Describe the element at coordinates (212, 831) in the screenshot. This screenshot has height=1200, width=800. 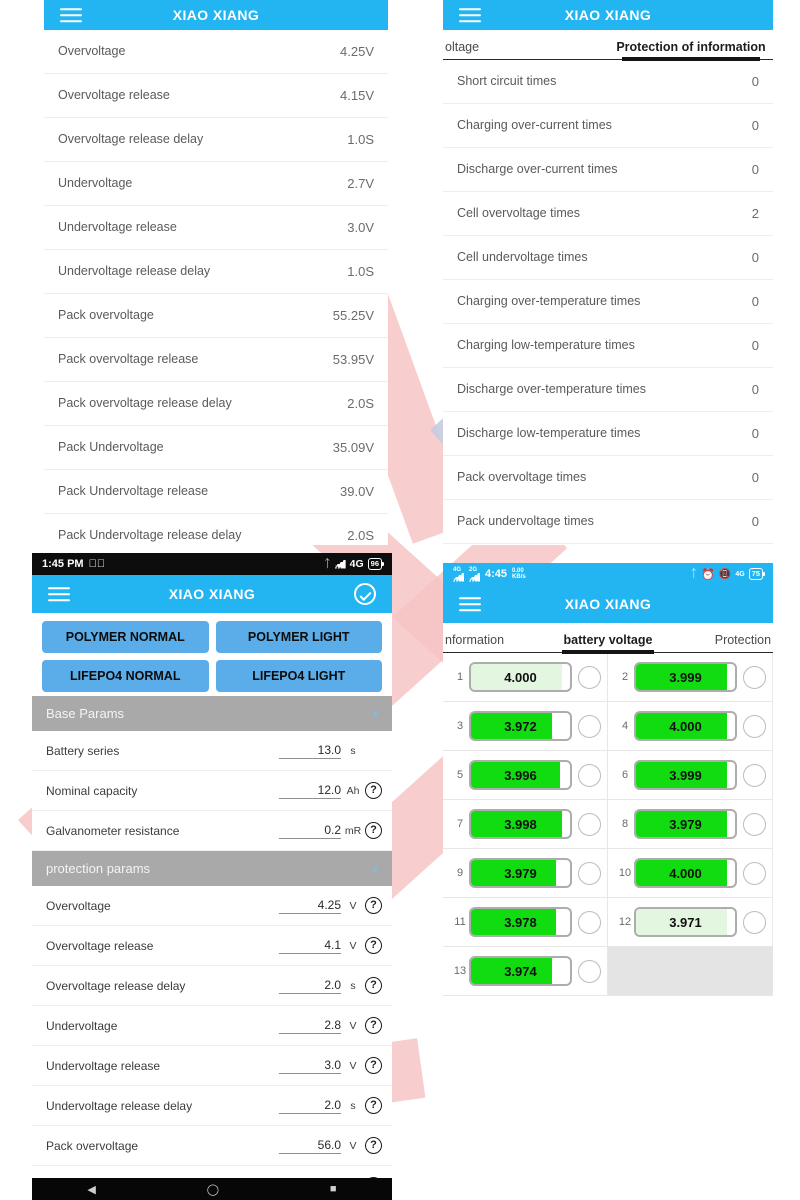
I see `param-row: Galvanometer resistance 0.2 mR?` at that location.